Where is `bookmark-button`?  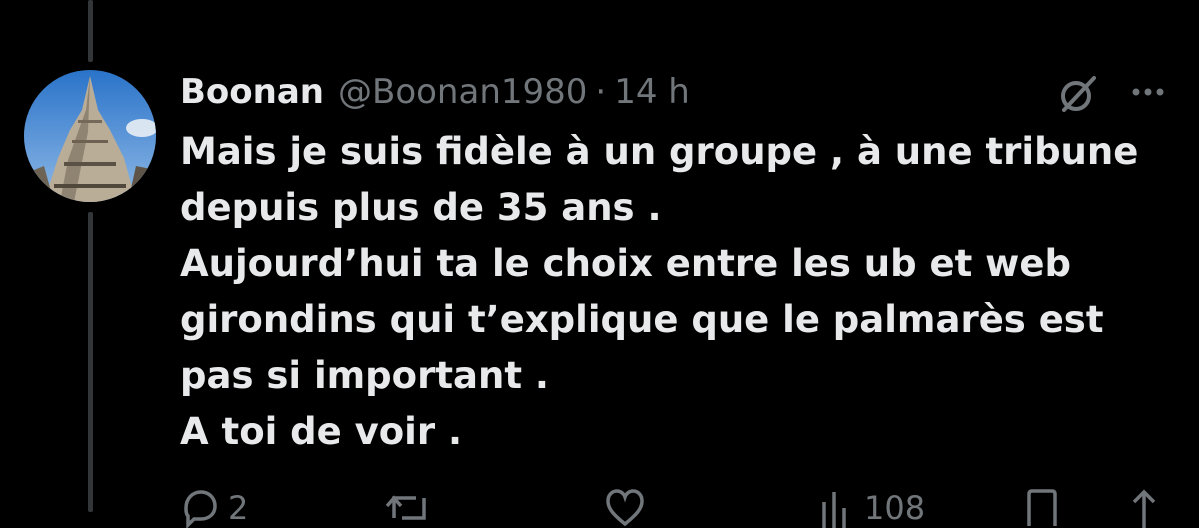
bookmark-button is located at coordinates (1042, 508).